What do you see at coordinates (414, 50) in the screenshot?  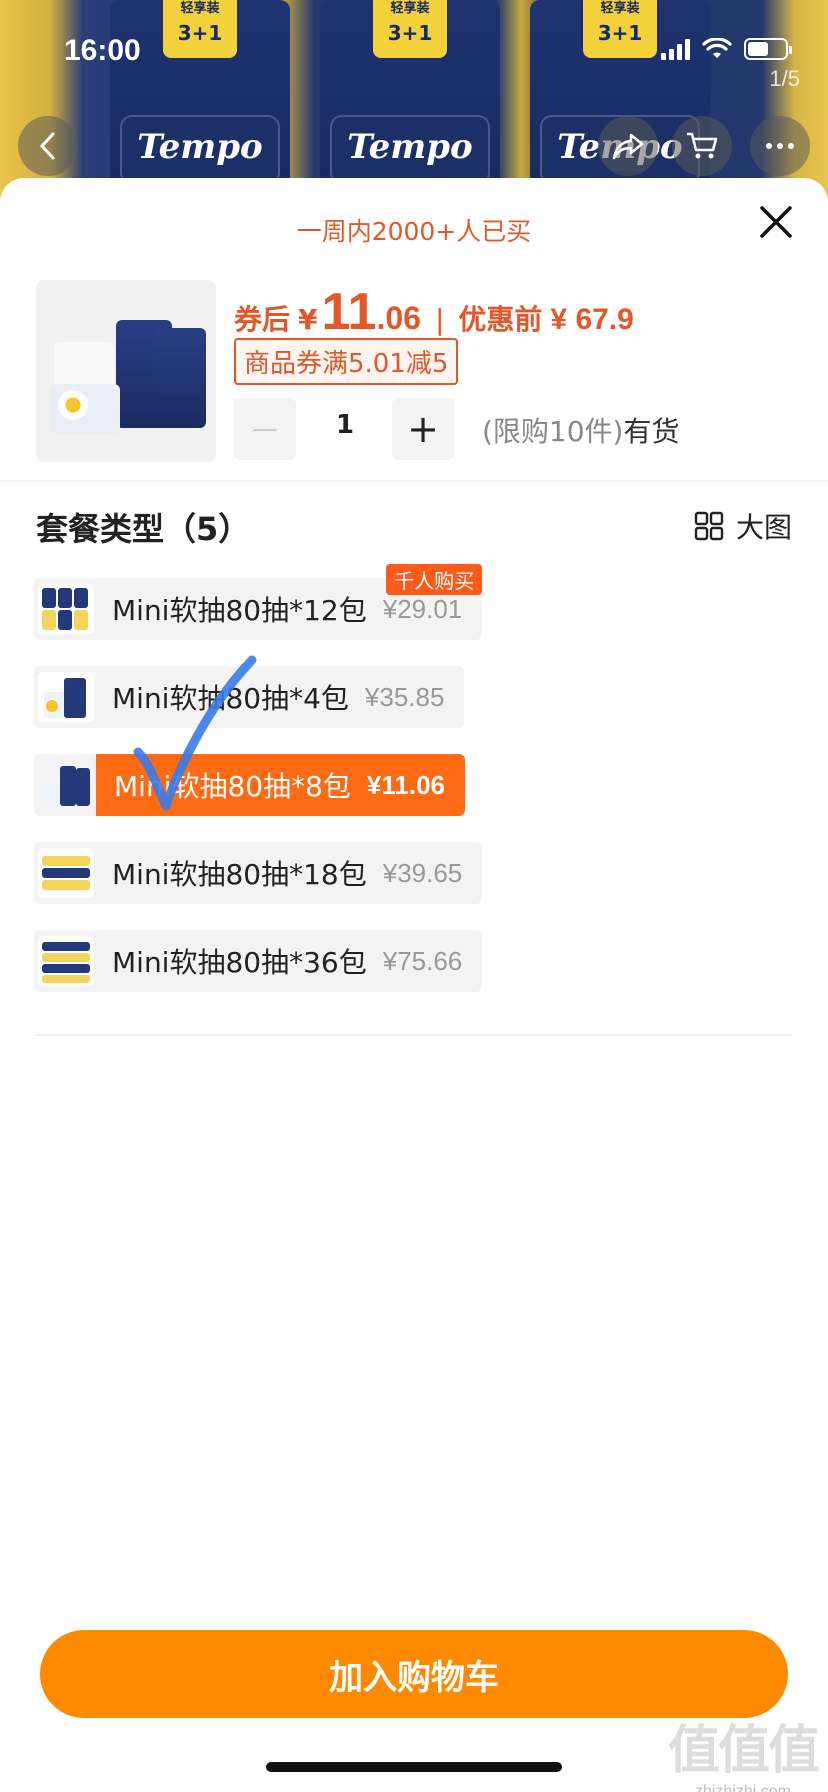 I see `status-bar: 16:00 1/5` at bounding box center [414, 50].